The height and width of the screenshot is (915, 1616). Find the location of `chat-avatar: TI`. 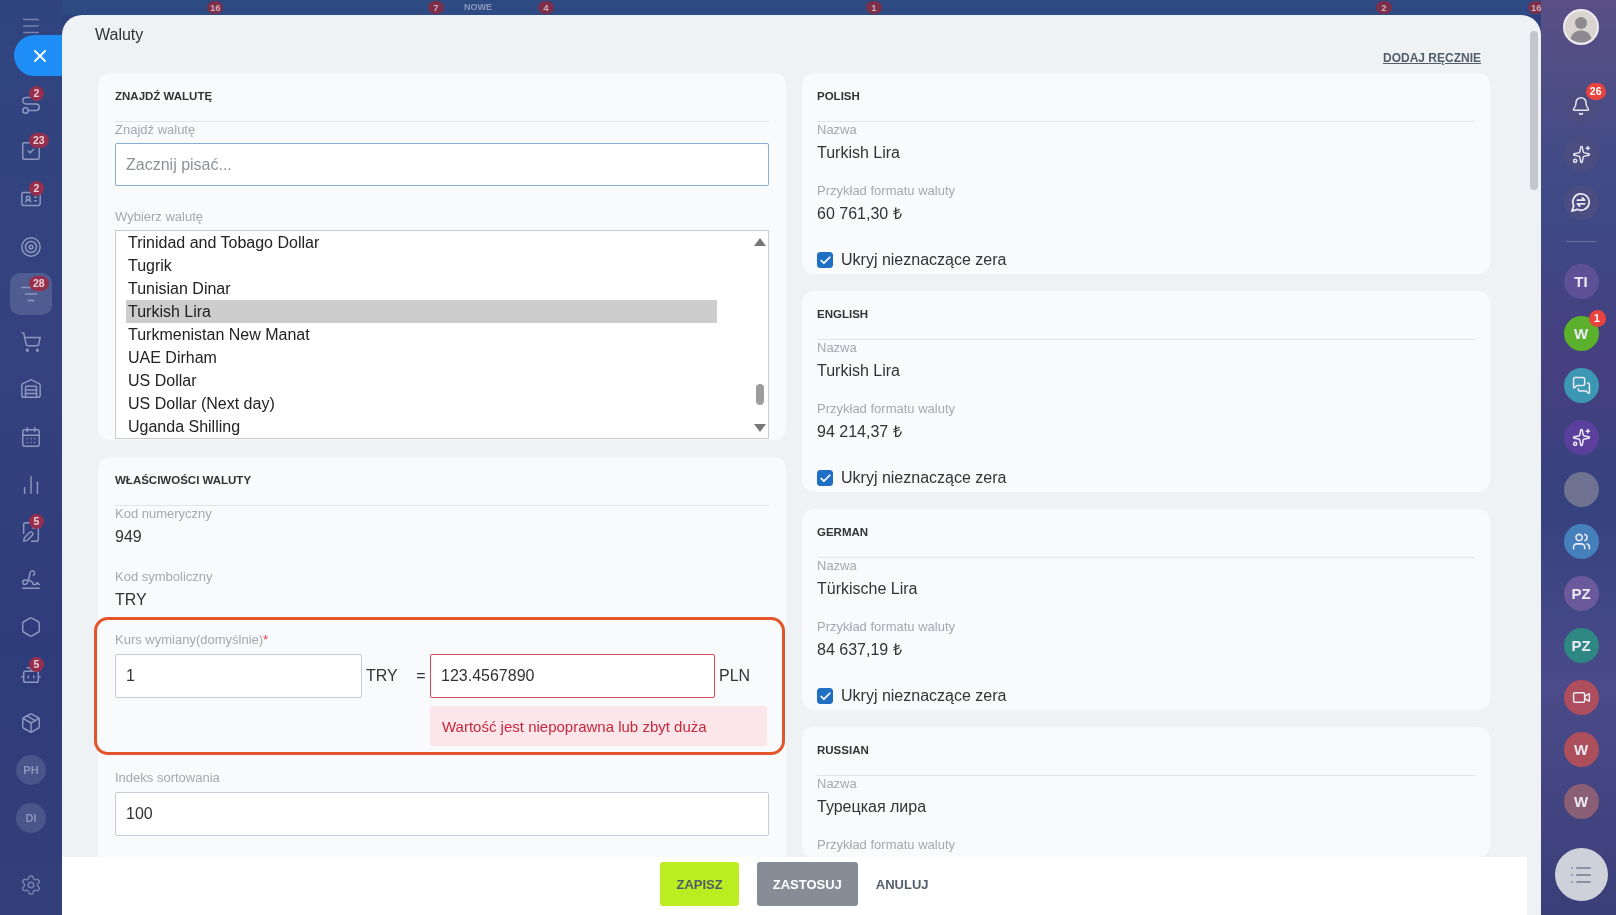

chat-avatar: TI is located at coordinates (1581, 281).